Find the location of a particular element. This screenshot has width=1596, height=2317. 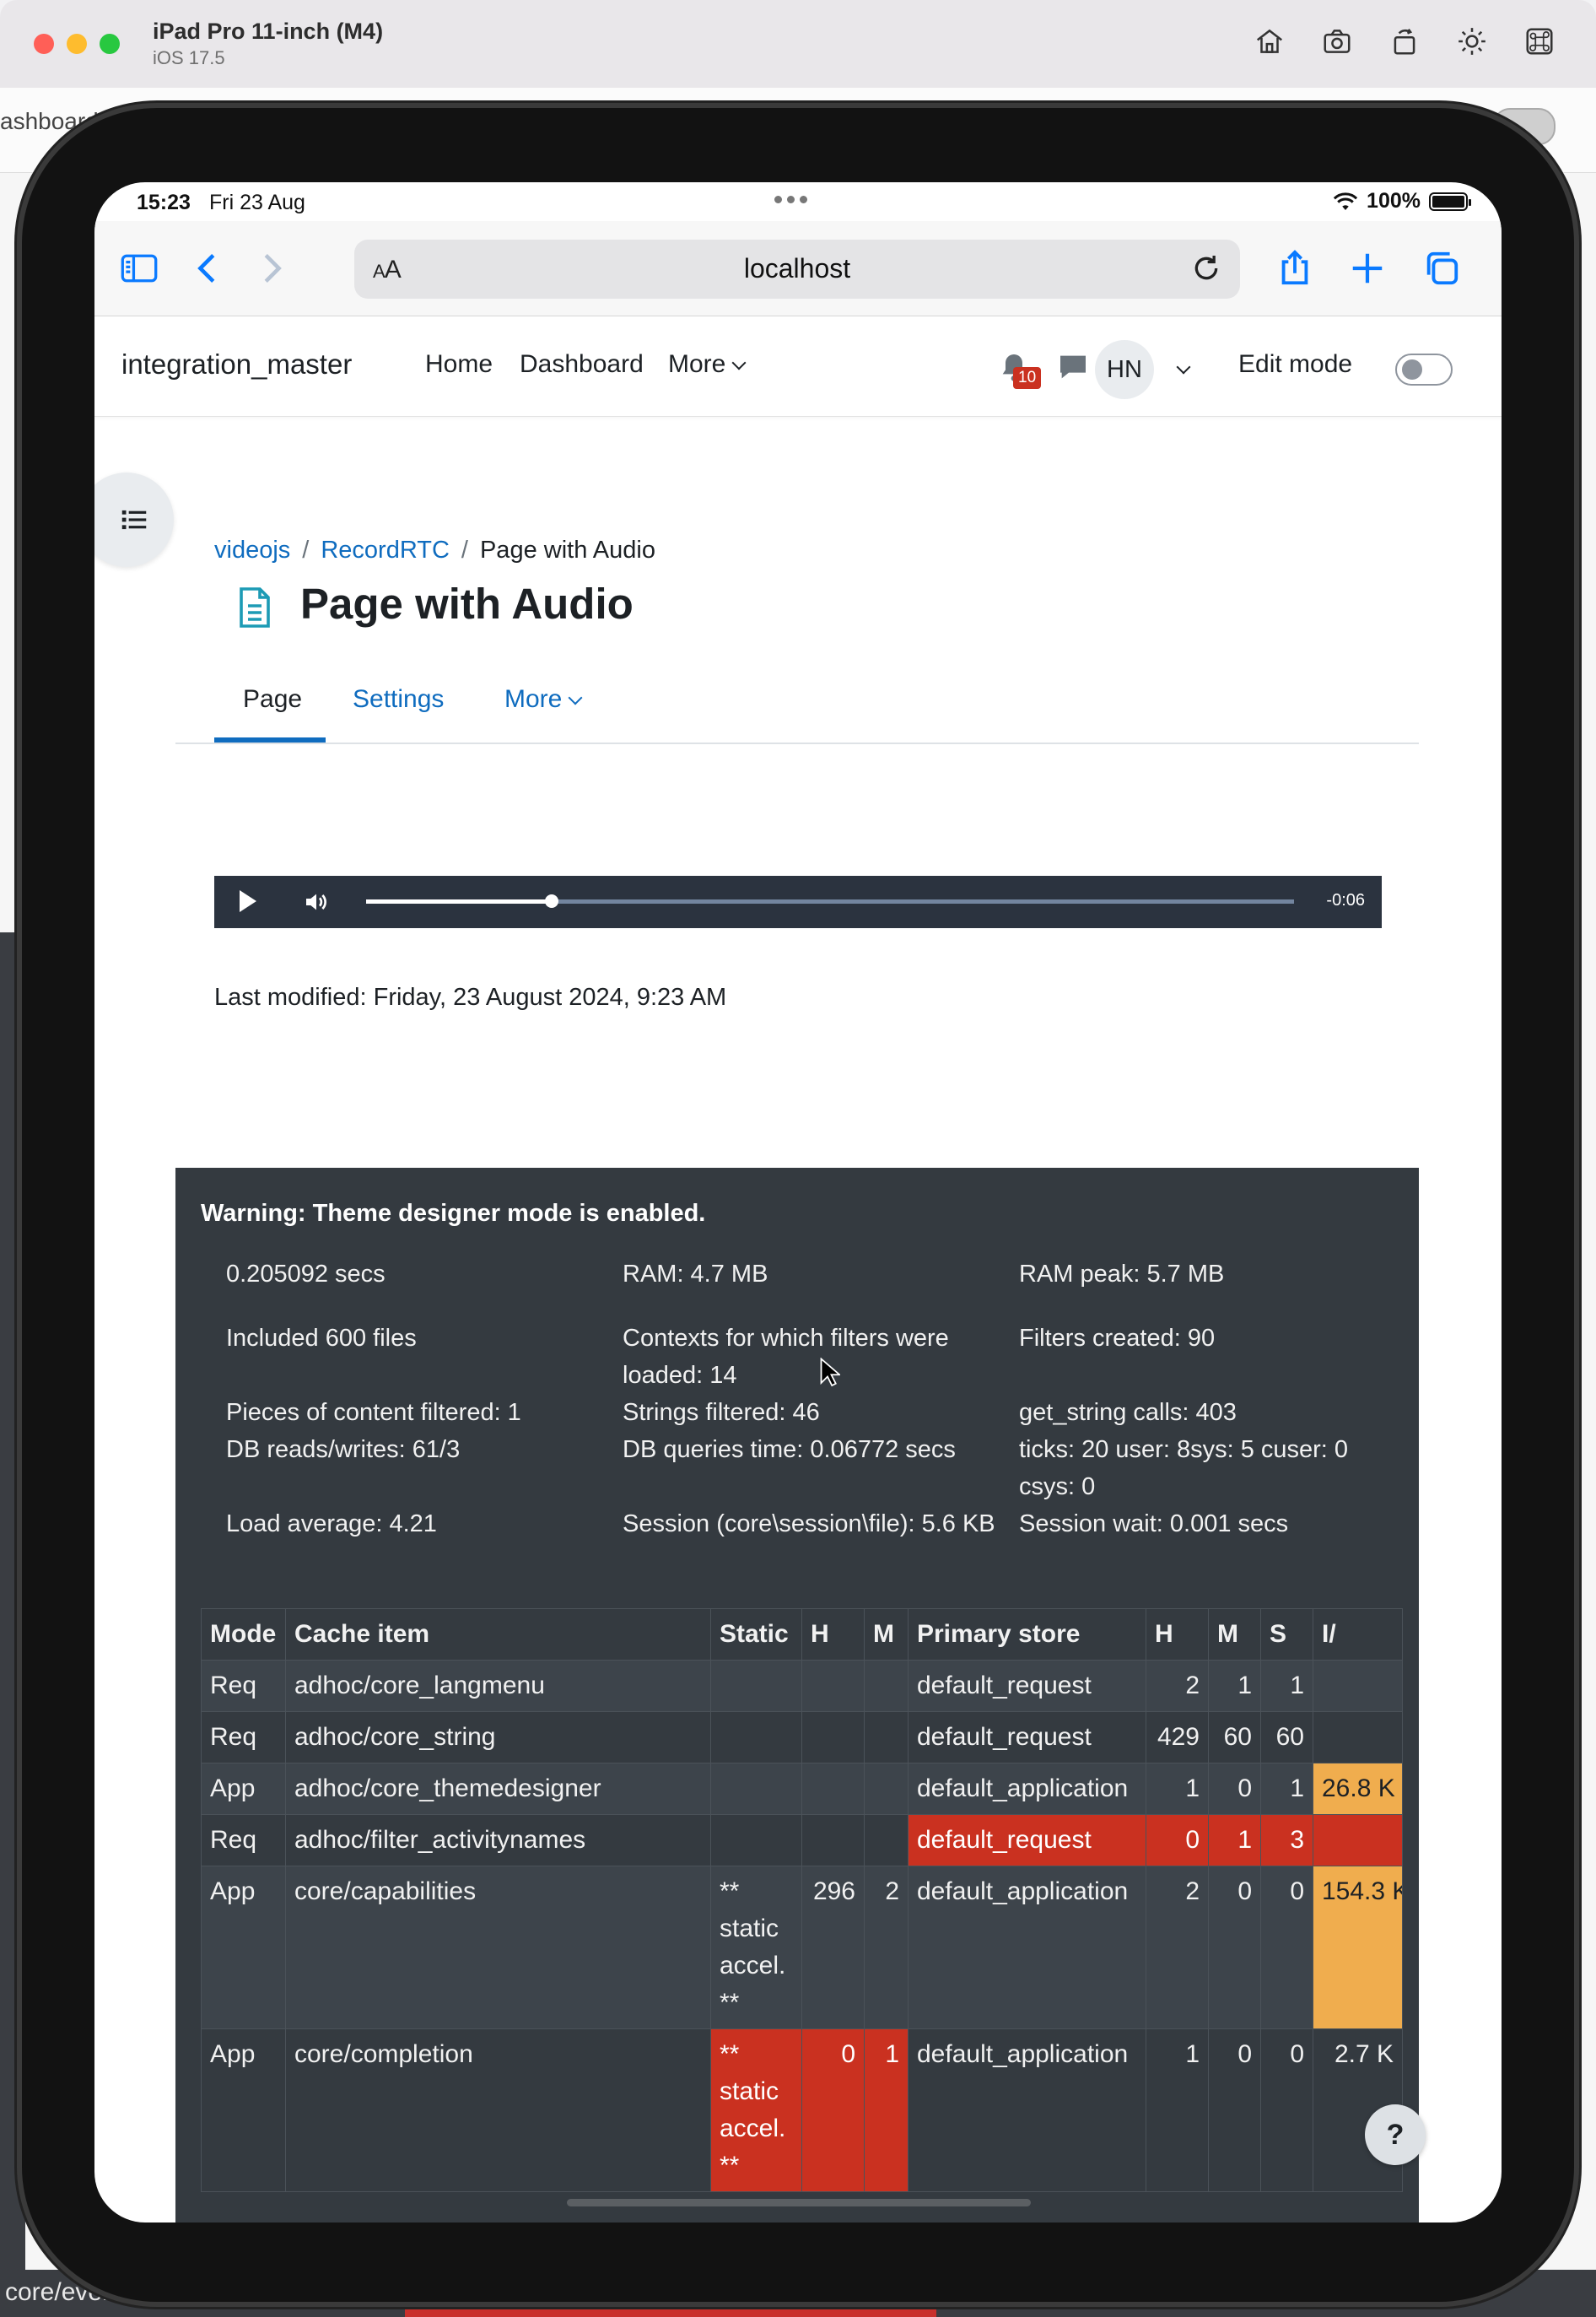

play-icon is located at coordinates (248, 901).